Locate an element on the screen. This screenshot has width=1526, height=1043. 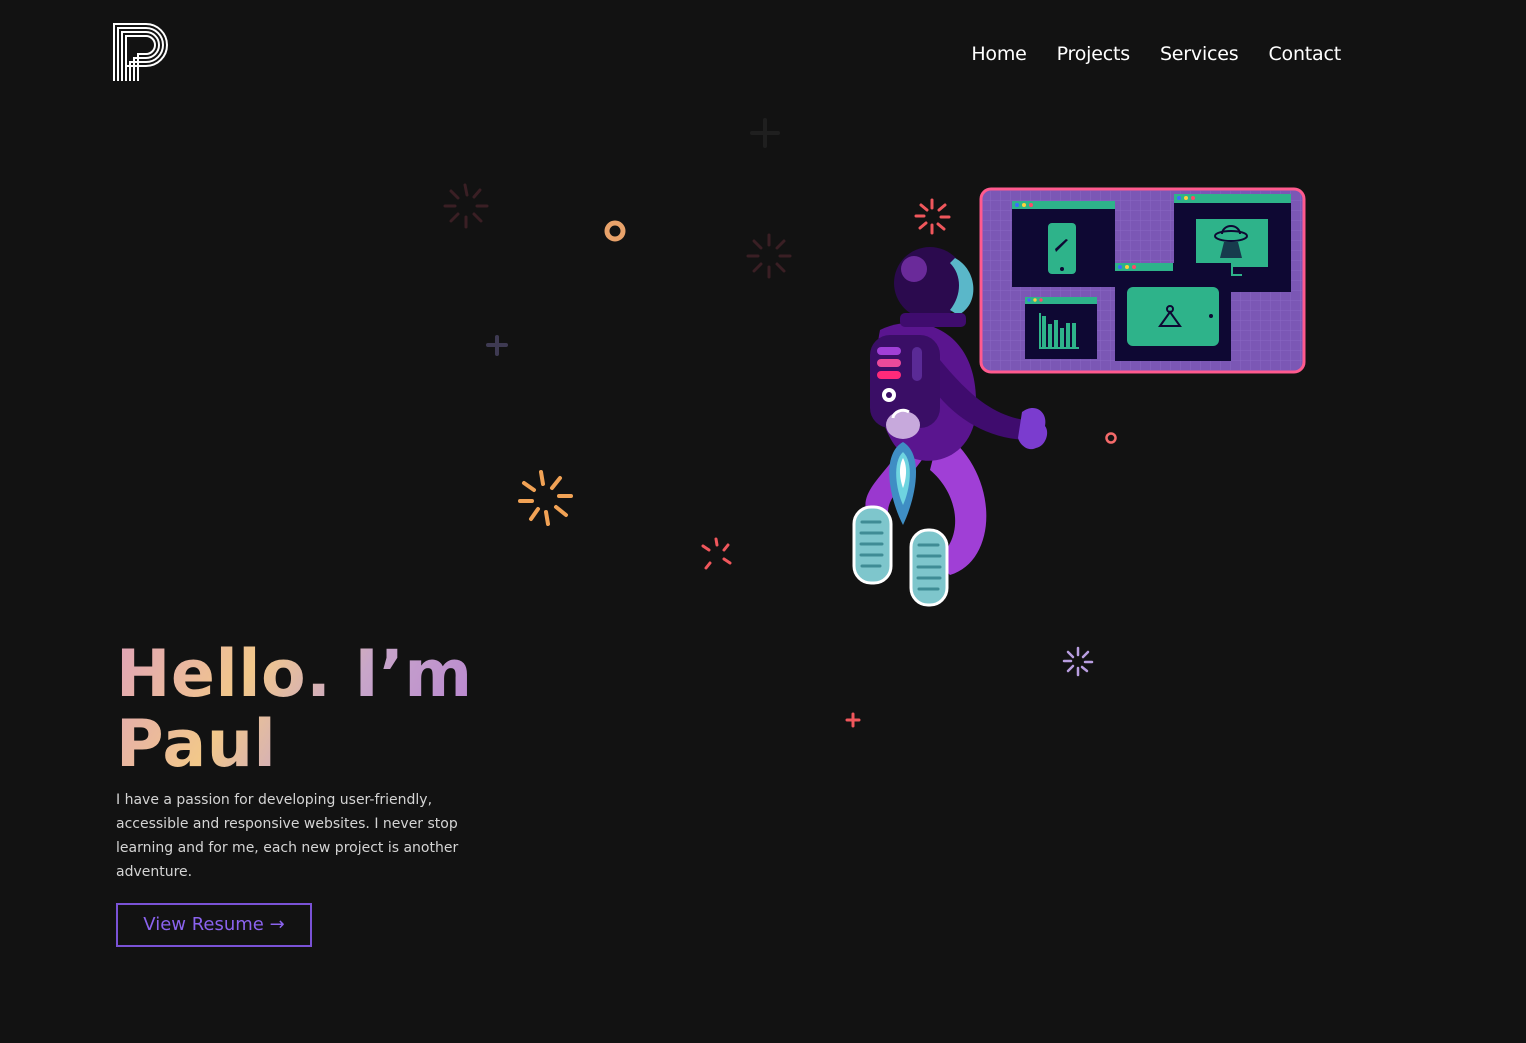
hero-headline: Hello. I’m Paul is located at coordinates (306, 710).